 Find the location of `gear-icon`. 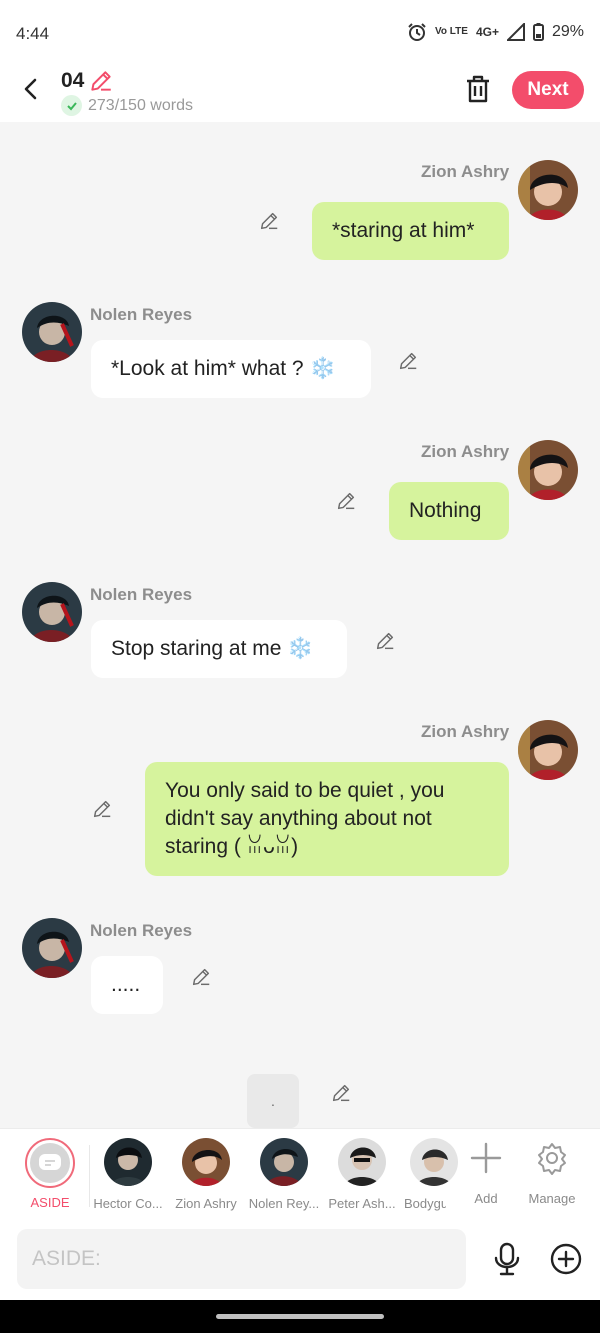

gear-icon is located at coordinates (552, 1159).